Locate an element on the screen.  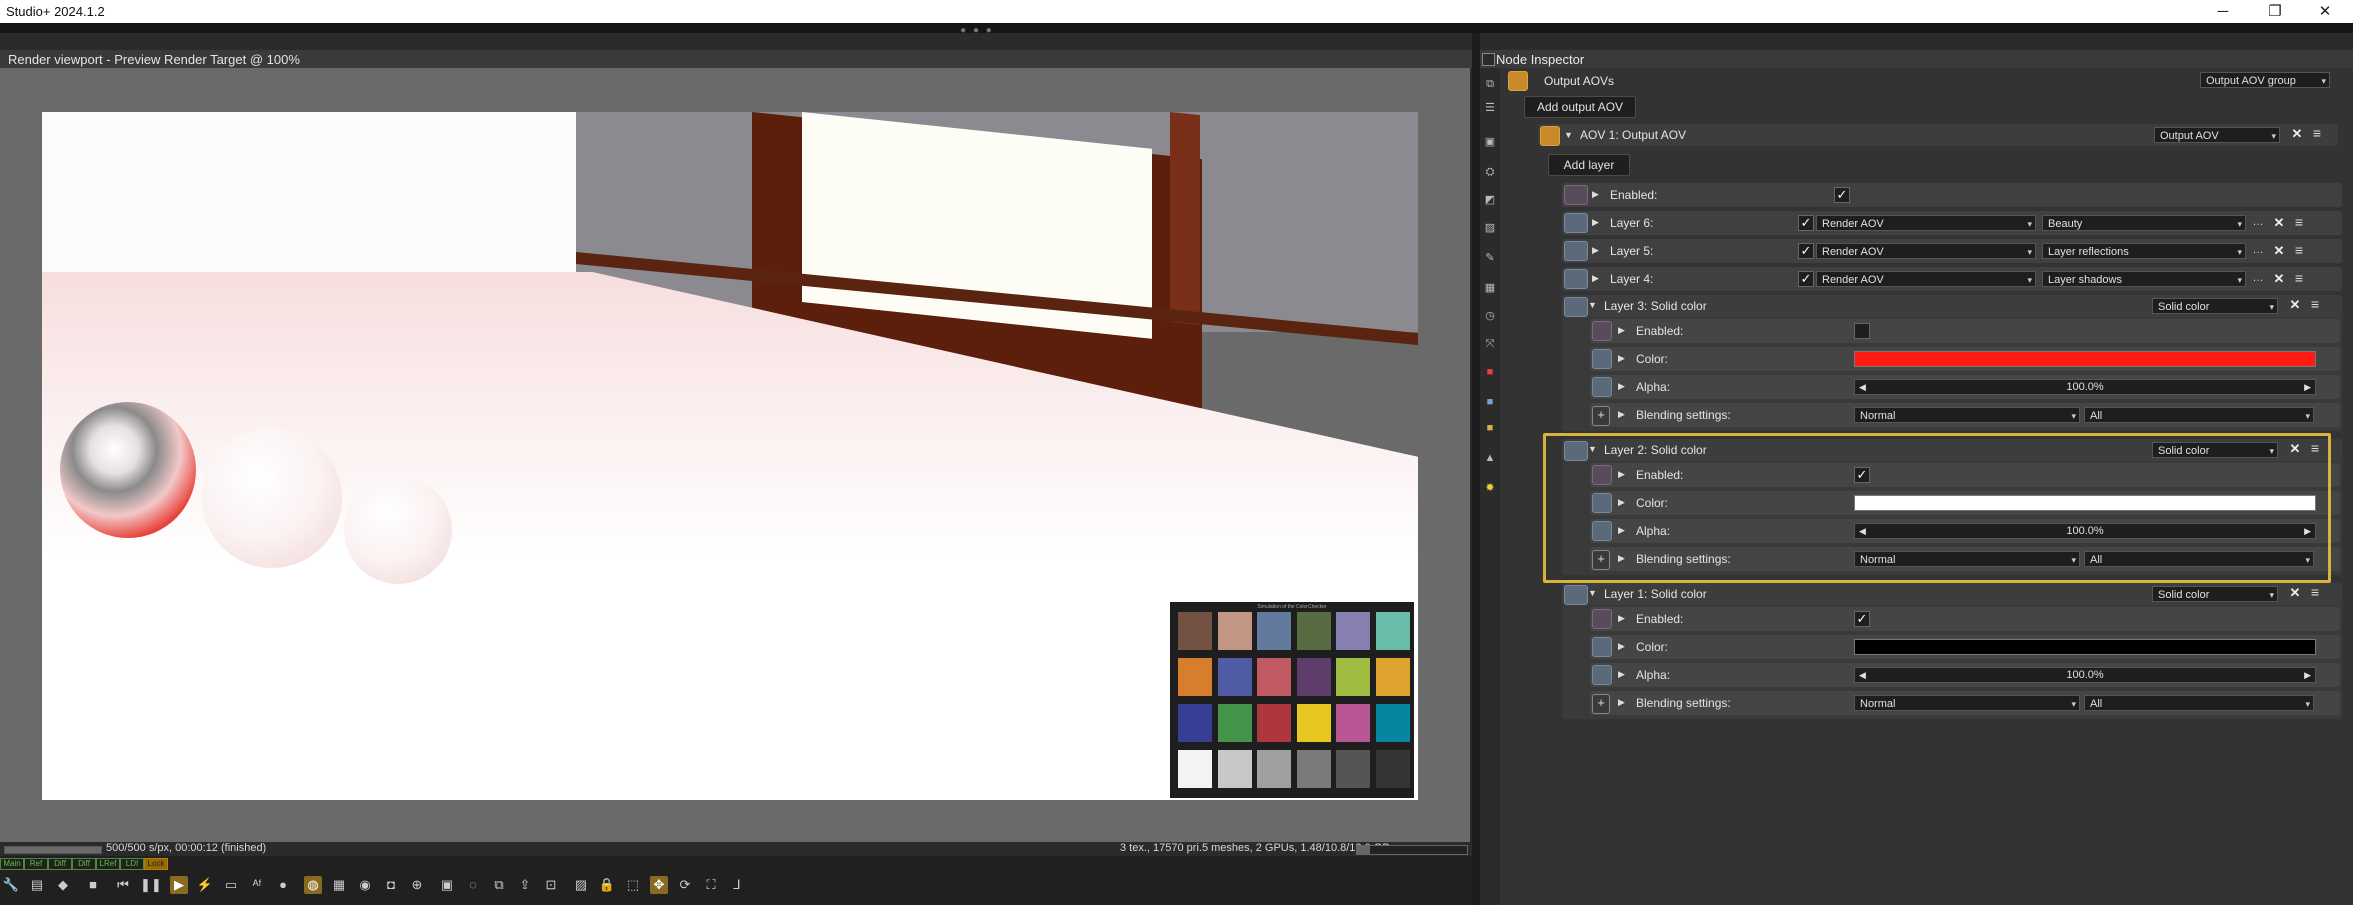
clay-icon: ◉ is located at coordinates (365, 885).